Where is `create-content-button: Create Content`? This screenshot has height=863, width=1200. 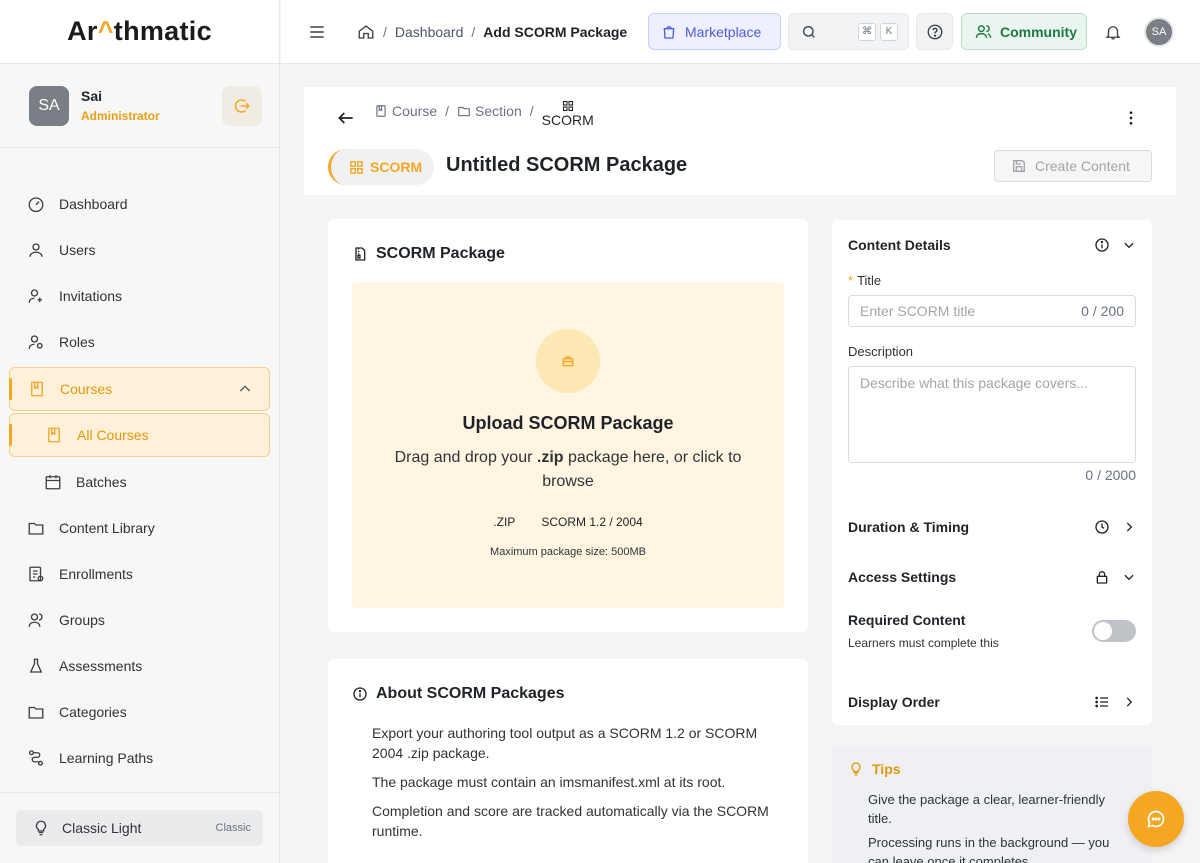
create-content-button: Create Content is located at coordinates (1073, 166).